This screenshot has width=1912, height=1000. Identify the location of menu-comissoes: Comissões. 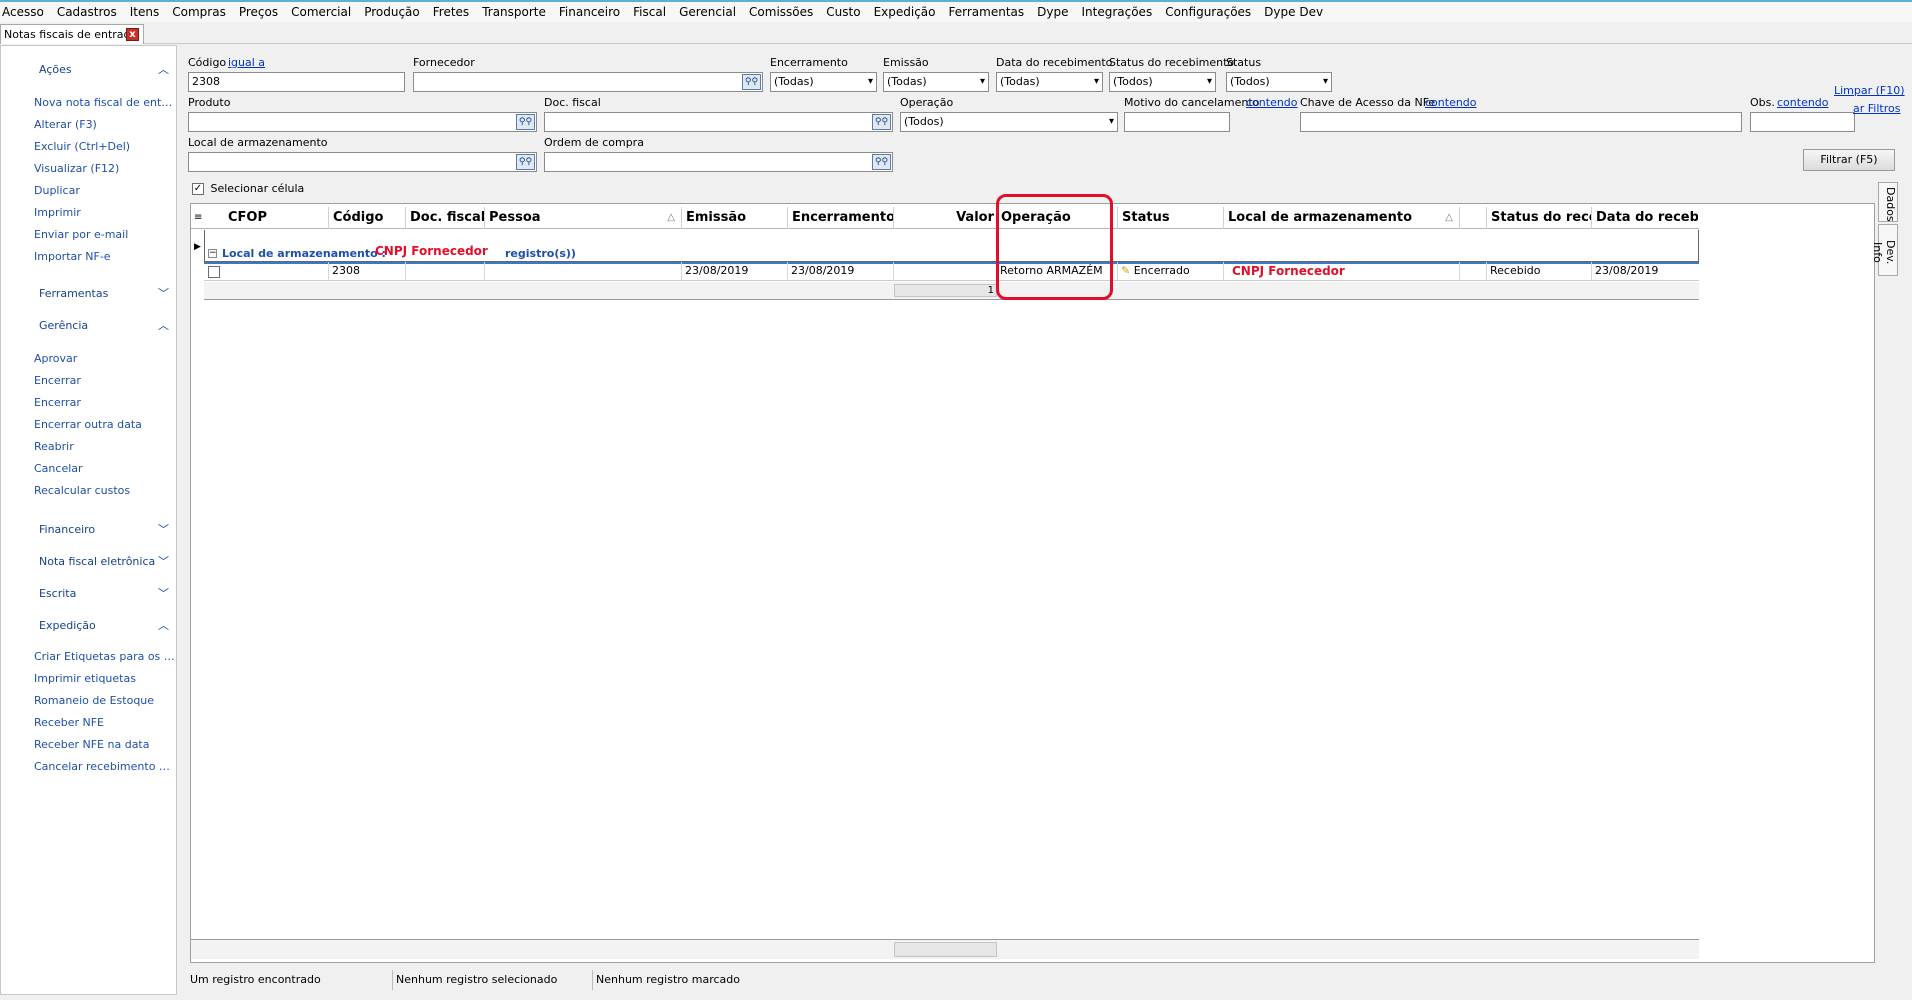
(781, 12).